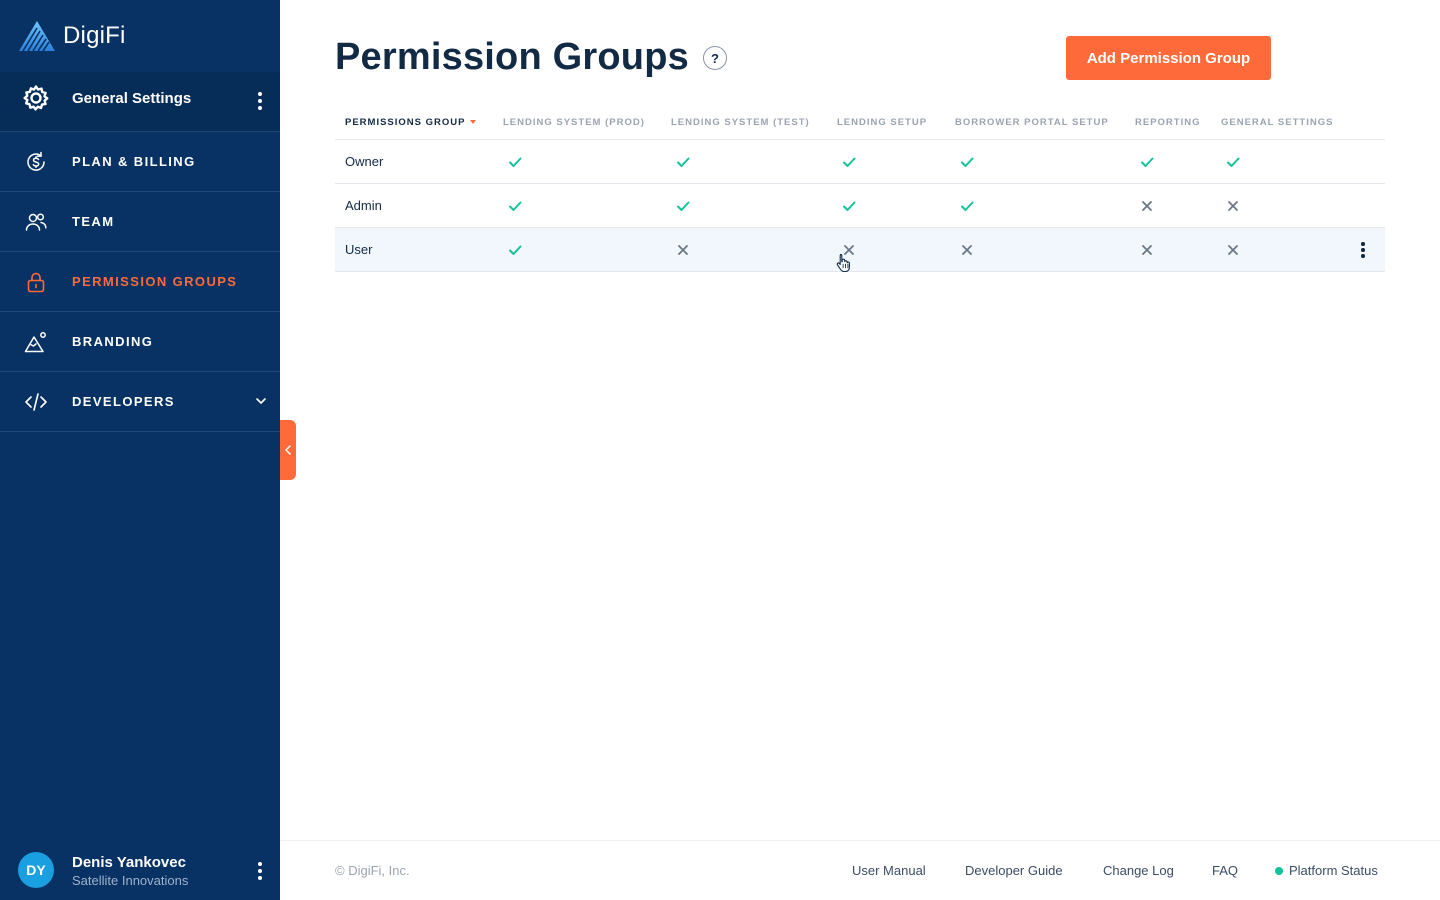  Describe the element at coordinates (93, 221) in the screenshot. I see `sidebar-item-label: TEAM` at that location.